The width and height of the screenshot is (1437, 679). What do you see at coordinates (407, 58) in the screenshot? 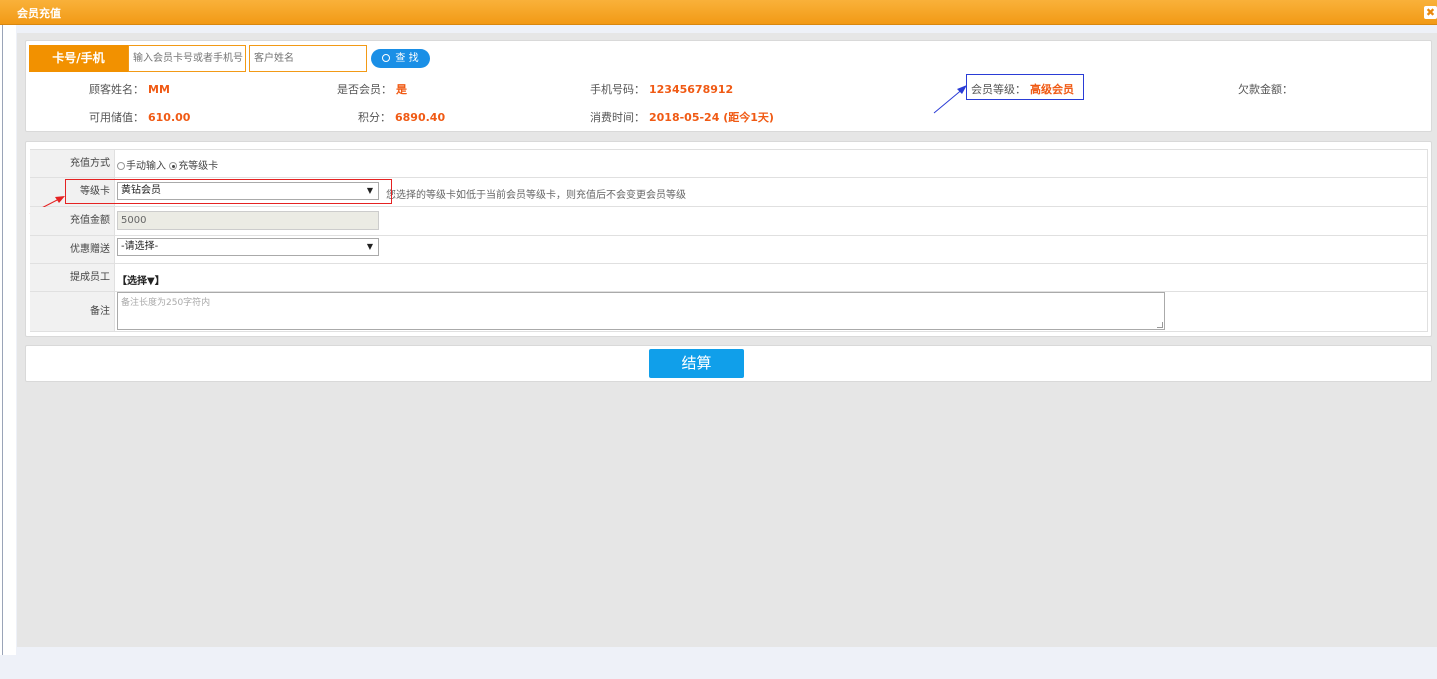
I see `search-button-label: 查 找` at bounding box center [407, 58].